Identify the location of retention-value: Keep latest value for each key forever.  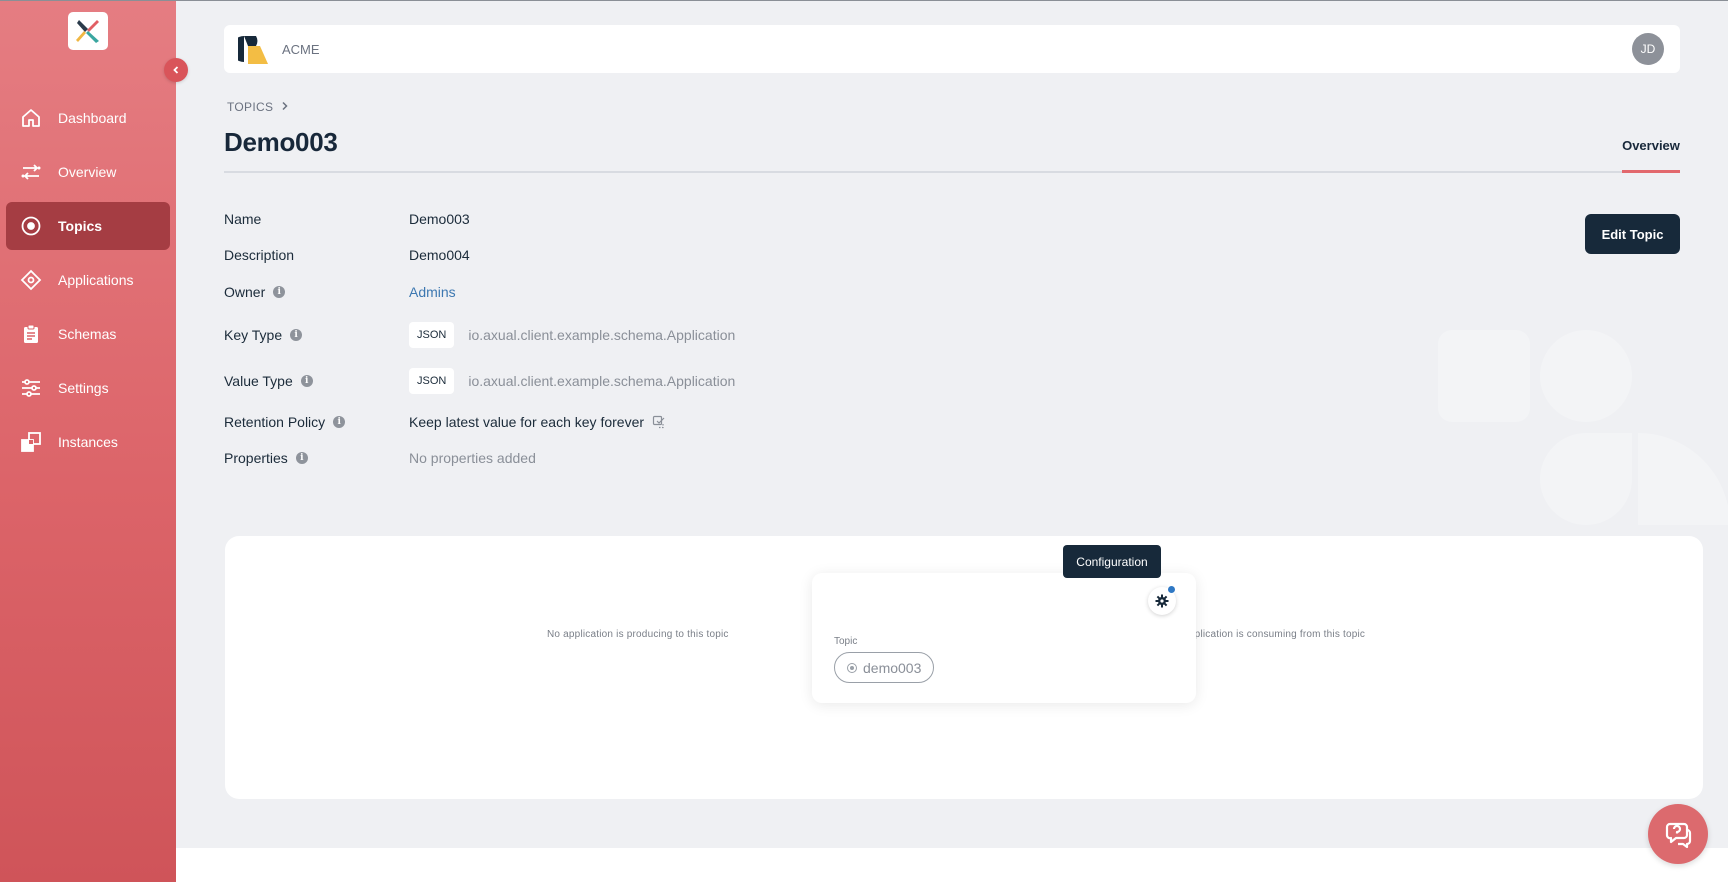
(537, 422).